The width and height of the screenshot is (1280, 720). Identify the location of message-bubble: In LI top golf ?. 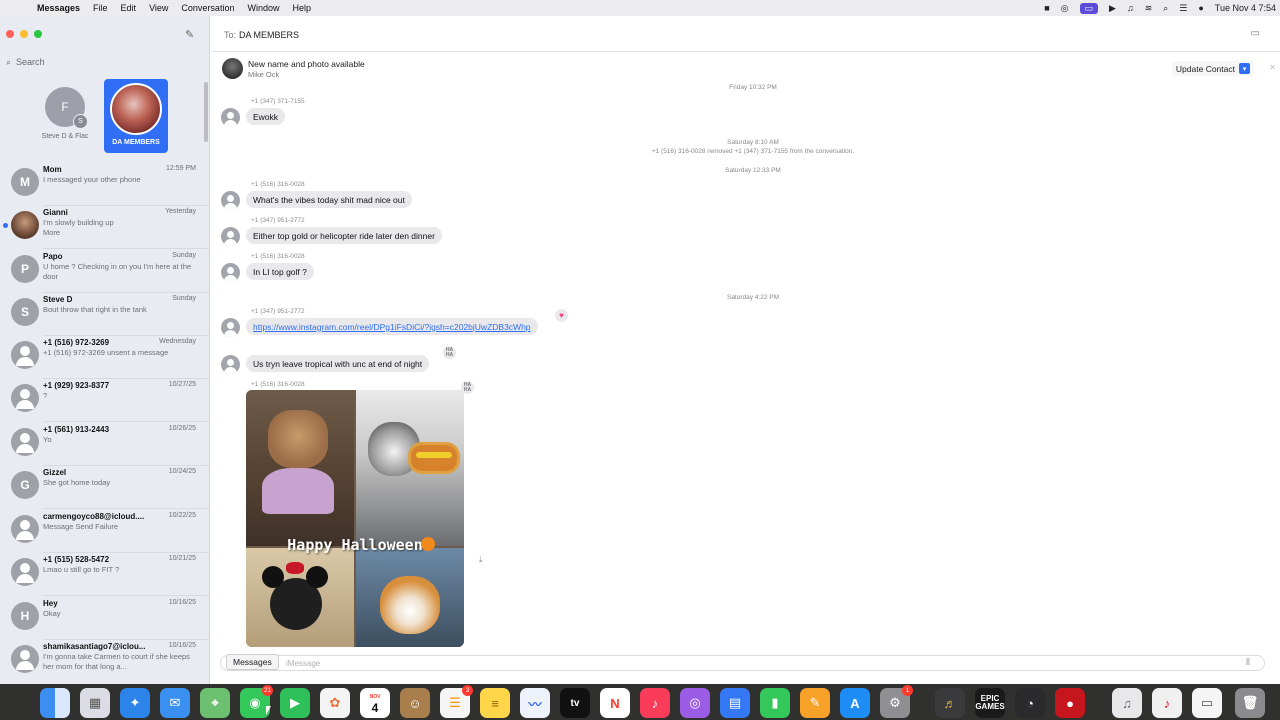
(280, 271).